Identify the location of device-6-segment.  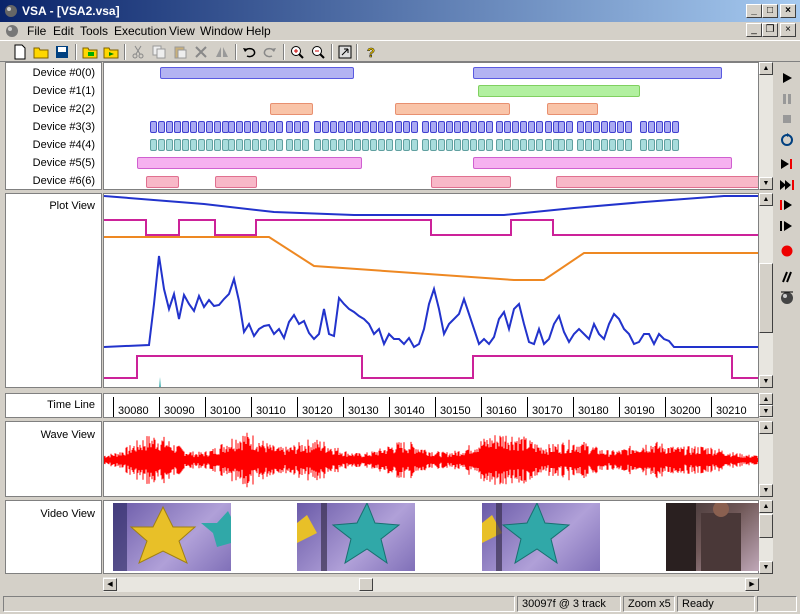
(162, 182).